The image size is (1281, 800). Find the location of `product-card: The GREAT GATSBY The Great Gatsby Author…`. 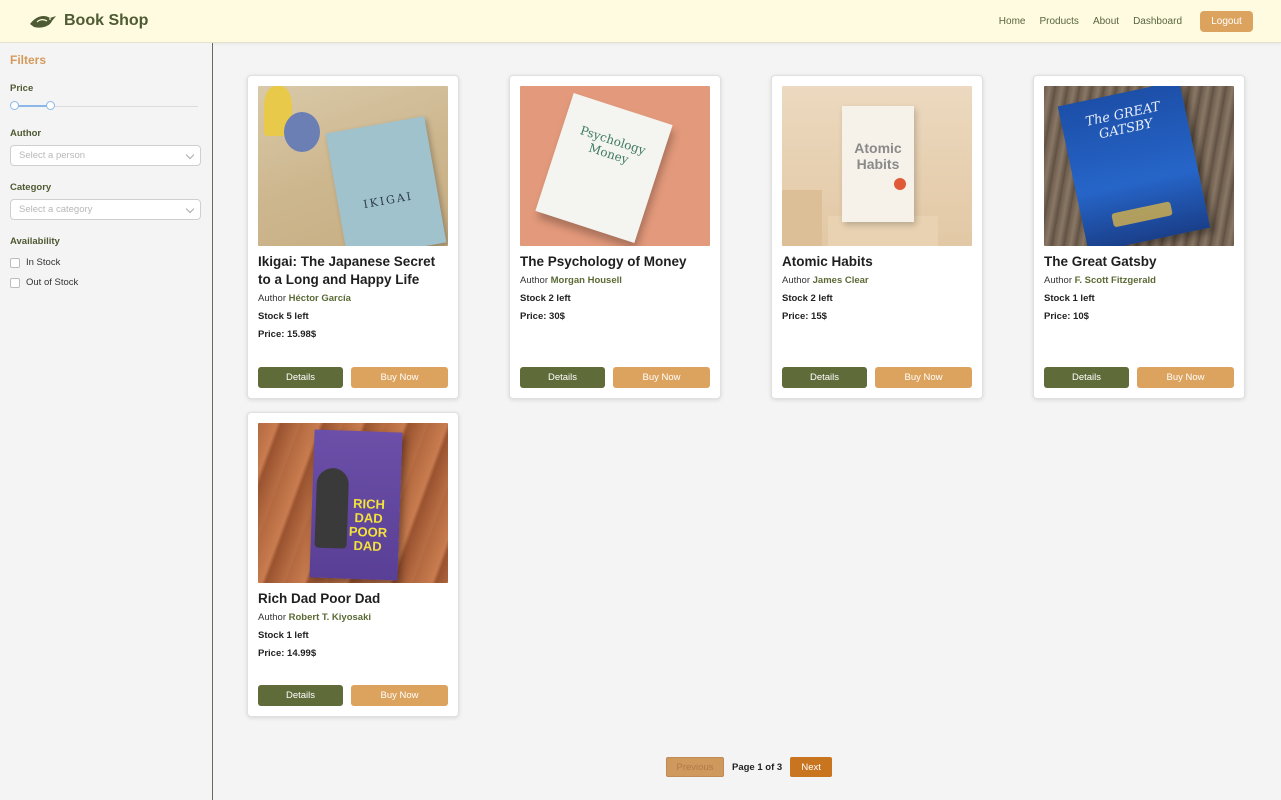

product-card: The GREAT GATSBY The Great Gatsby Author… is located at coordinates (1139, 237).